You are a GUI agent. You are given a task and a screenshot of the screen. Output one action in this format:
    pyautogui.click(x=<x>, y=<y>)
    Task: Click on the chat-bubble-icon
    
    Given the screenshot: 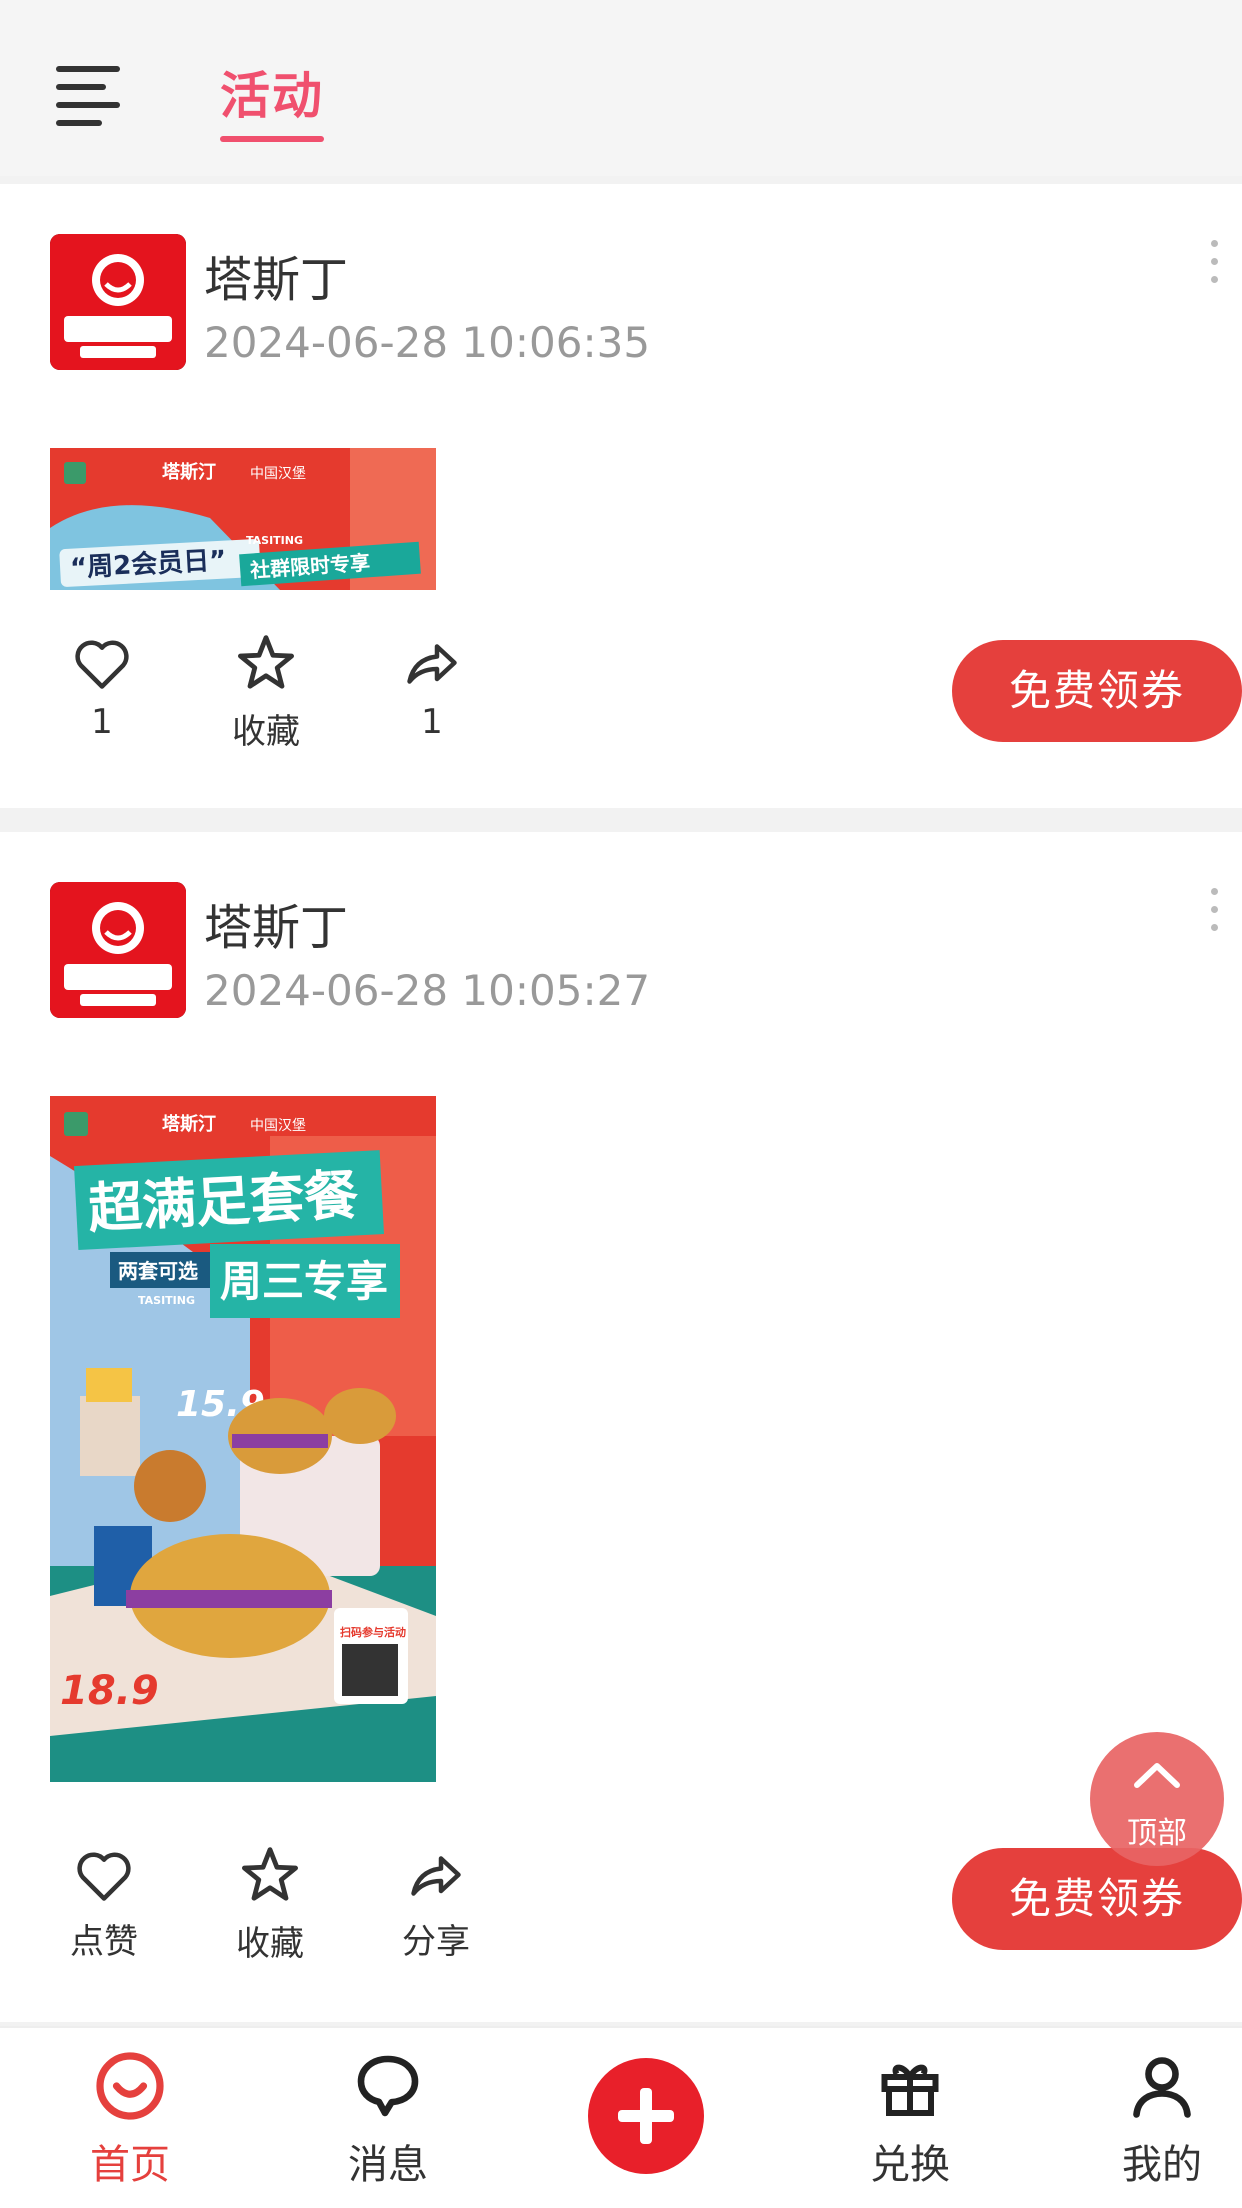 What is the action you would take?
    pyautogui.click(x=388, y=2086)
    